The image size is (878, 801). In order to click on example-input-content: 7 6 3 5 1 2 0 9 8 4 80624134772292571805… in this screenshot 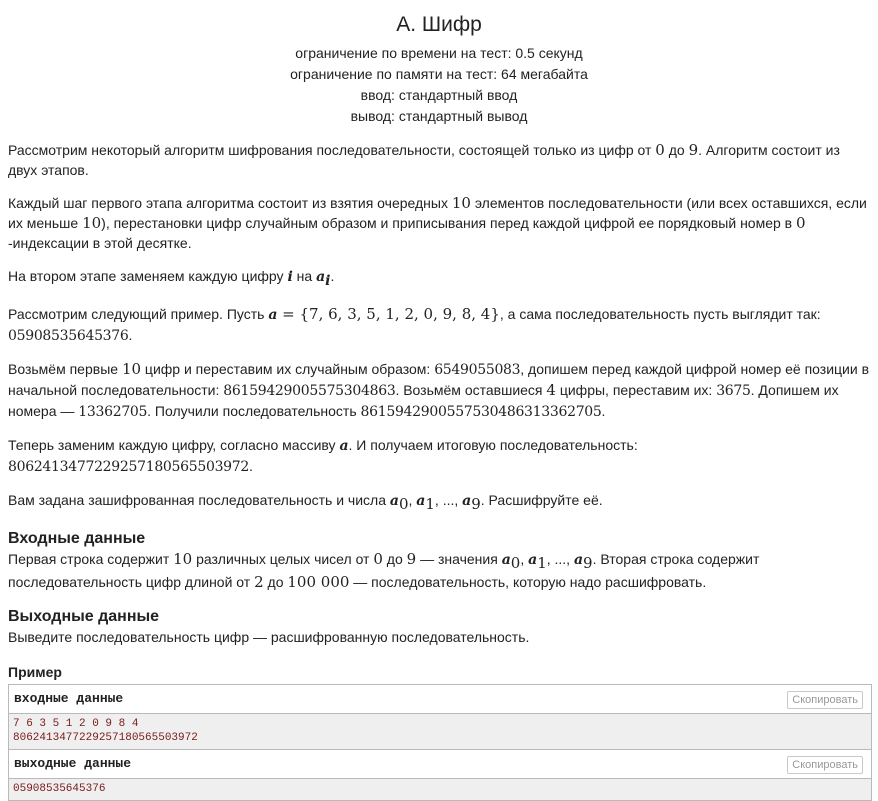, I will do `click(440, 732)`.